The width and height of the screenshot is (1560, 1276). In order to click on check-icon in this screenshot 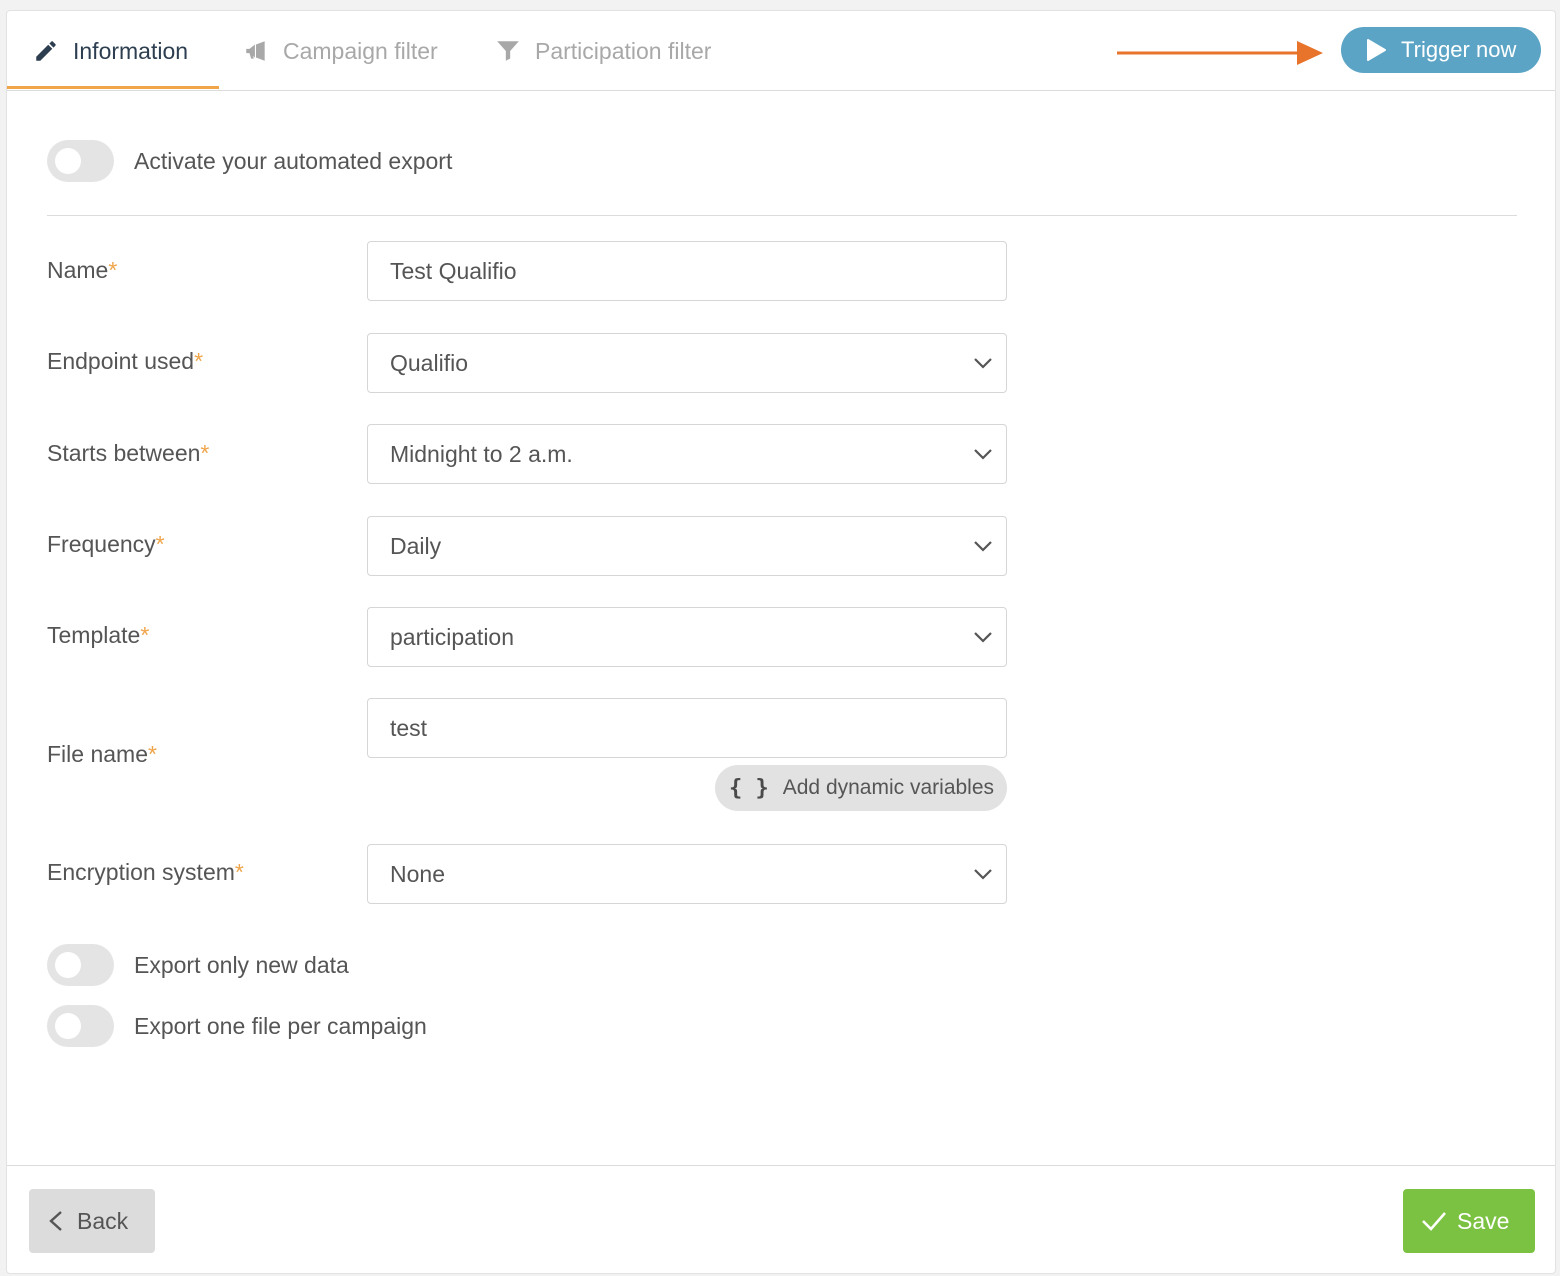, I will do `click(1434, 1221)`.